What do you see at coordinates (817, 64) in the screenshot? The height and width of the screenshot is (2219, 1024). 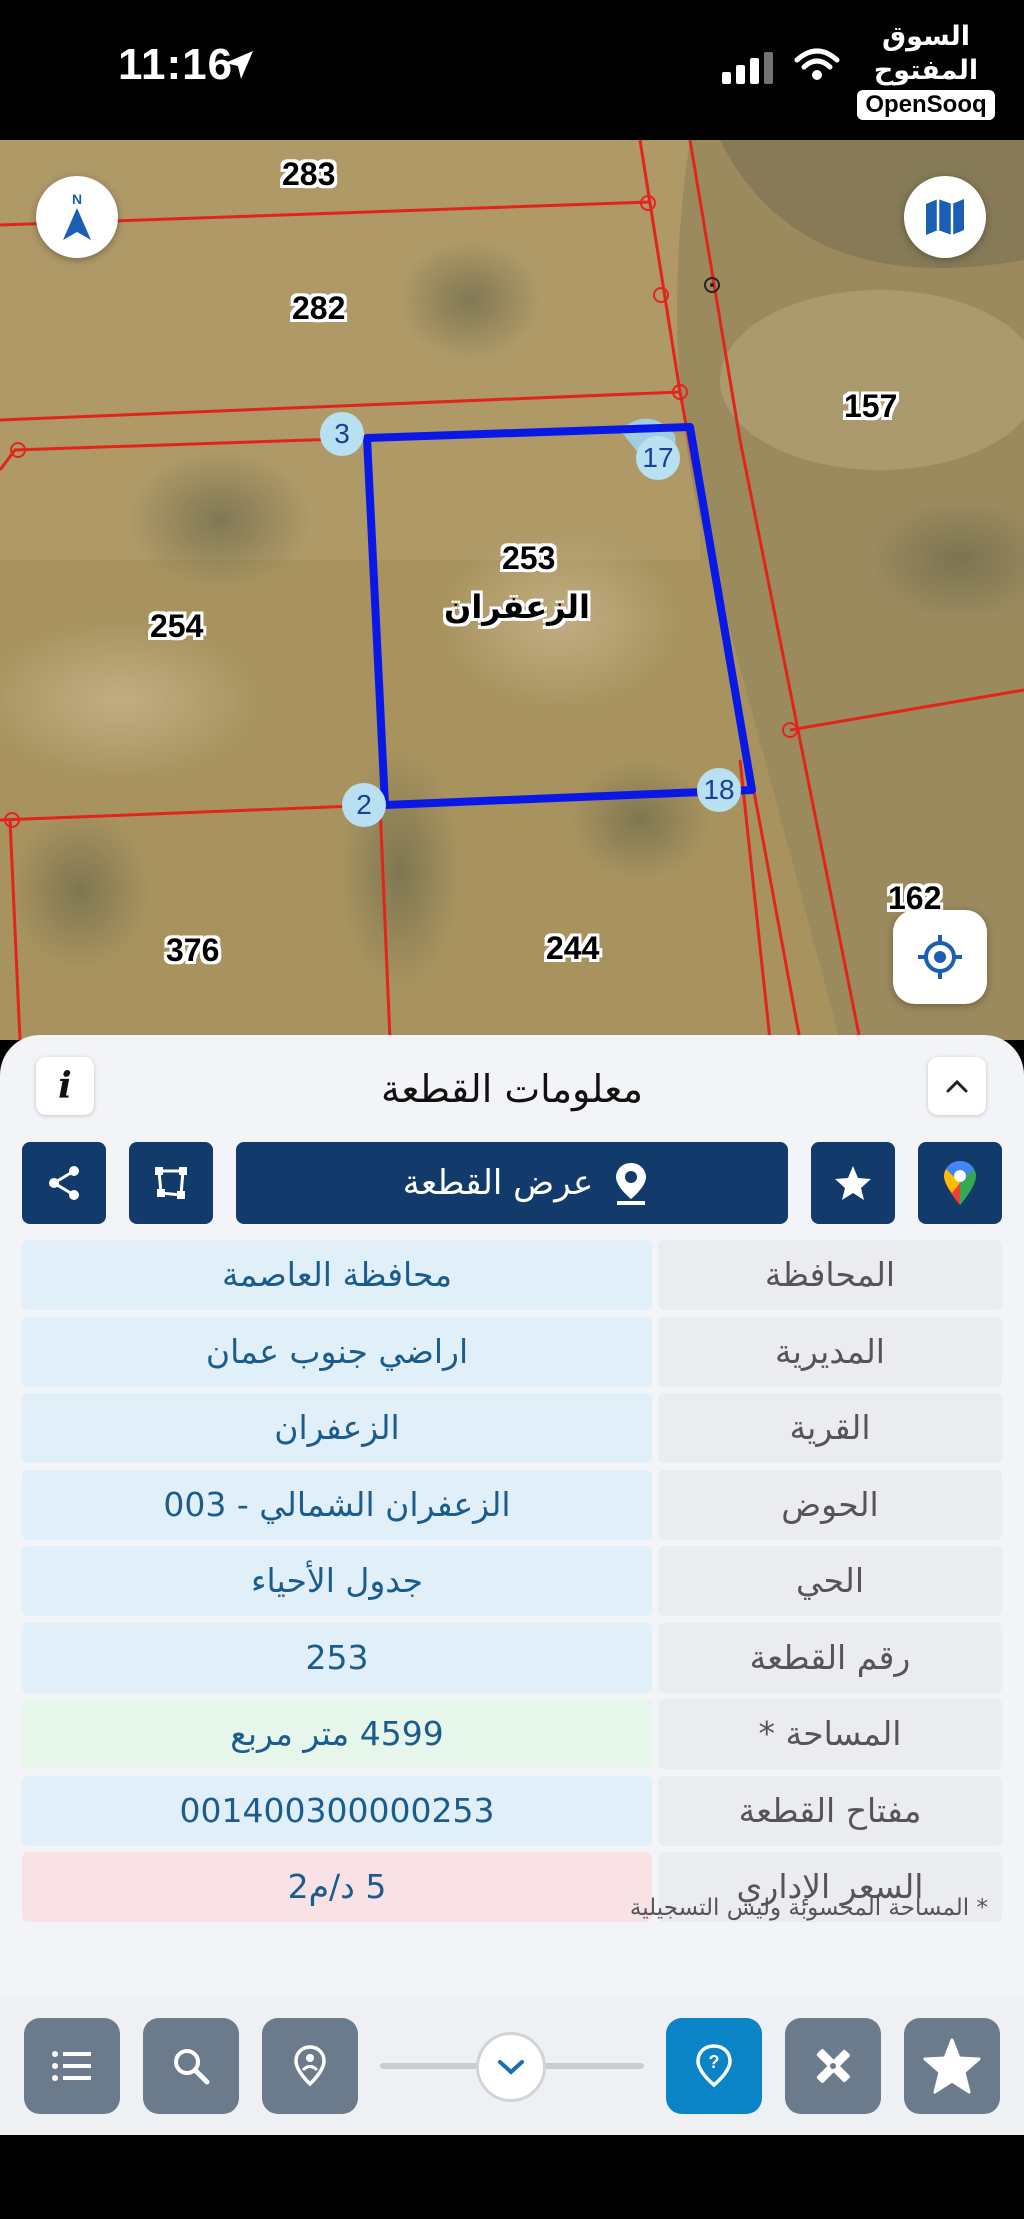 I see `wifi-icon` at bounding box center [817, 64].